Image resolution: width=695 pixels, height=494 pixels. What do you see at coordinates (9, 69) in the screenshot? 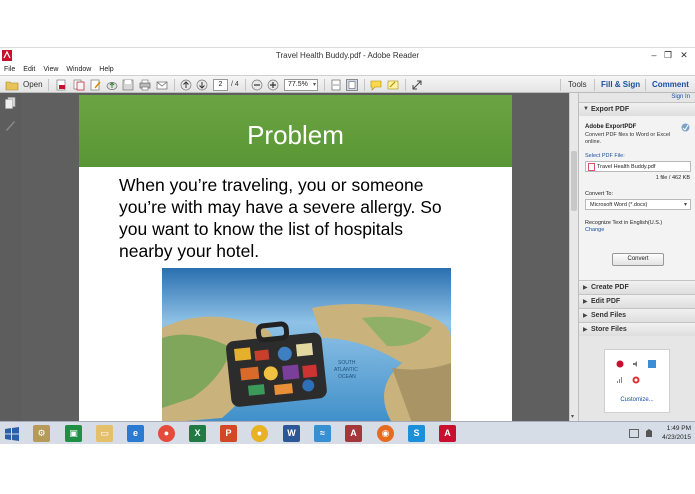
I see `menu-file: File` at bounding box center [9, 69].